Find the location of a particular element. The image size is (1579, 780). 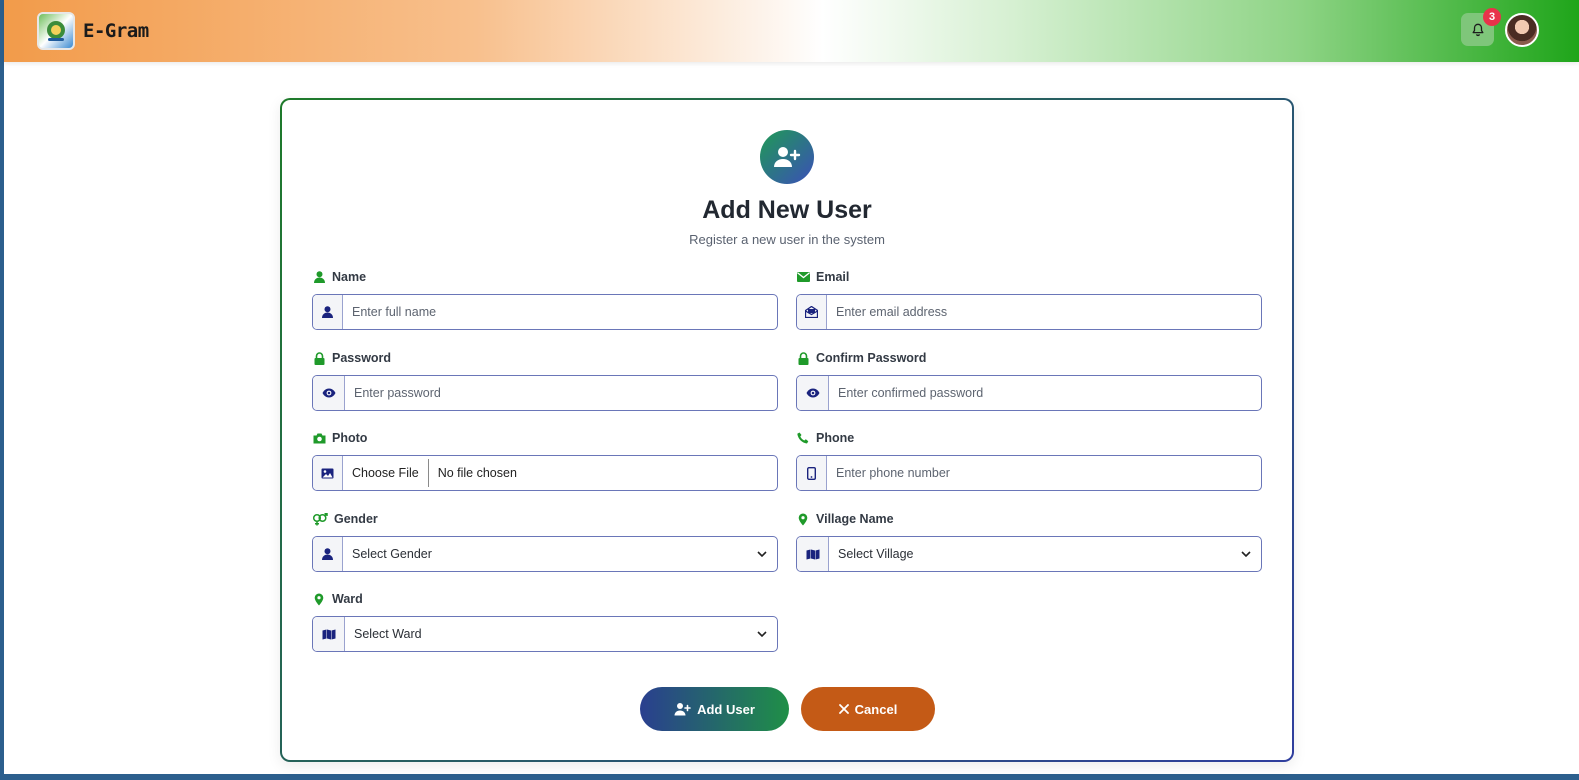

confirm-password-input-wrapper is located at coordinates (1029, 393).